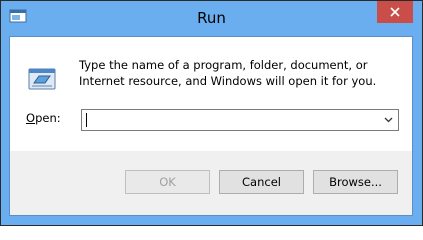 The height and width of the screenshot is (240, 423). Describe the element at coordinates (261, 182) in the screenshot. I see `cancel-button: Cancel` at that location.